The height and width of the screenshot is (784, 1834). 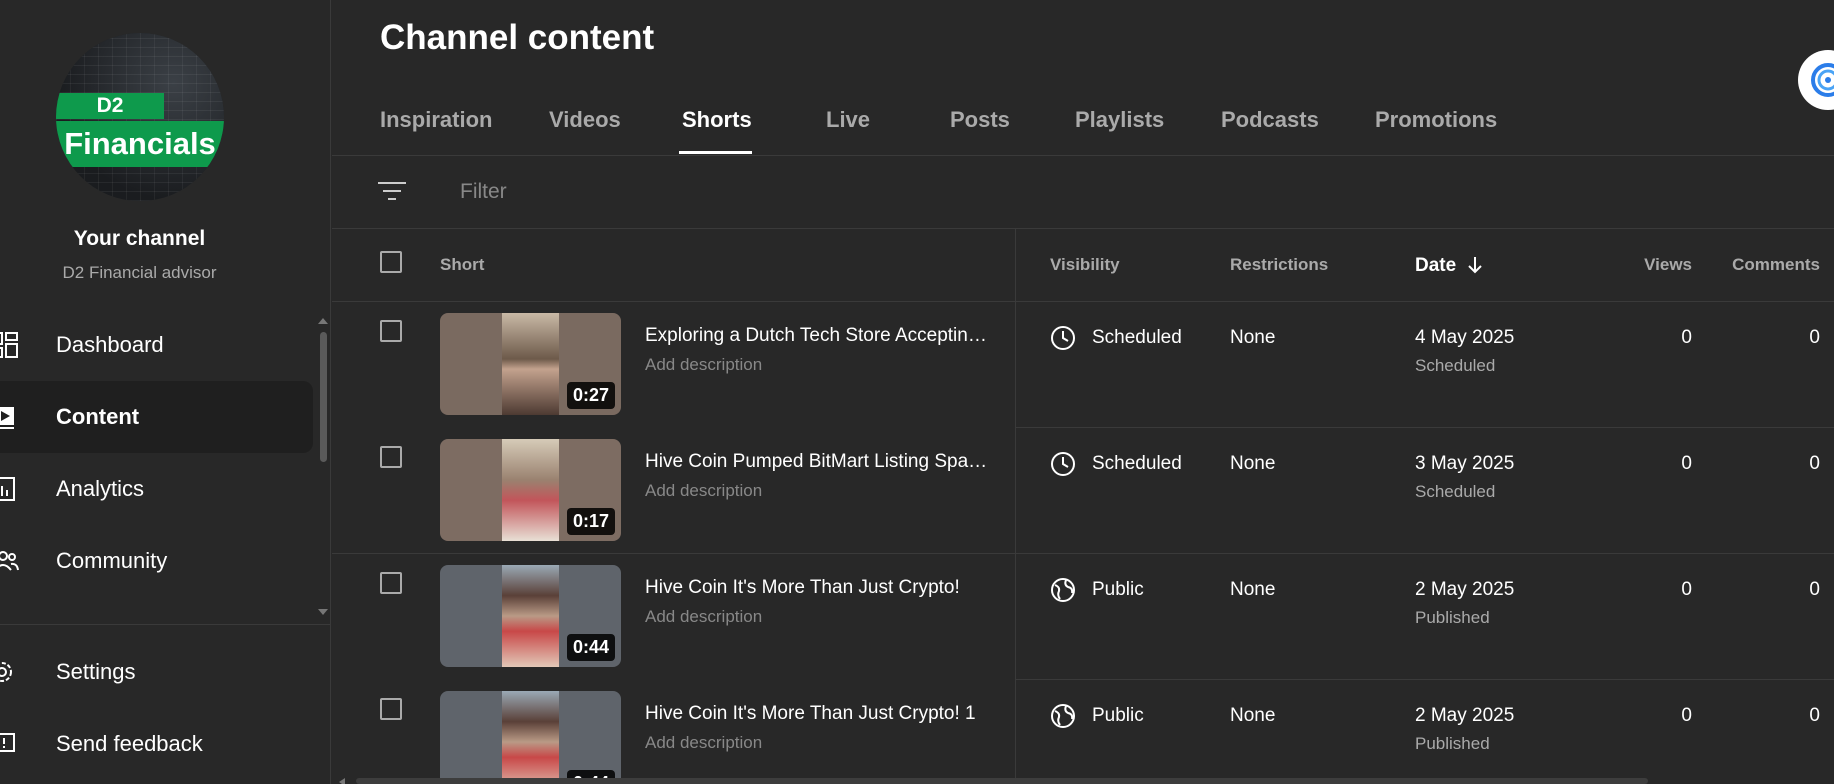 I want to click on column-header-visibility: Visibility, so click(x=1085, y=265).